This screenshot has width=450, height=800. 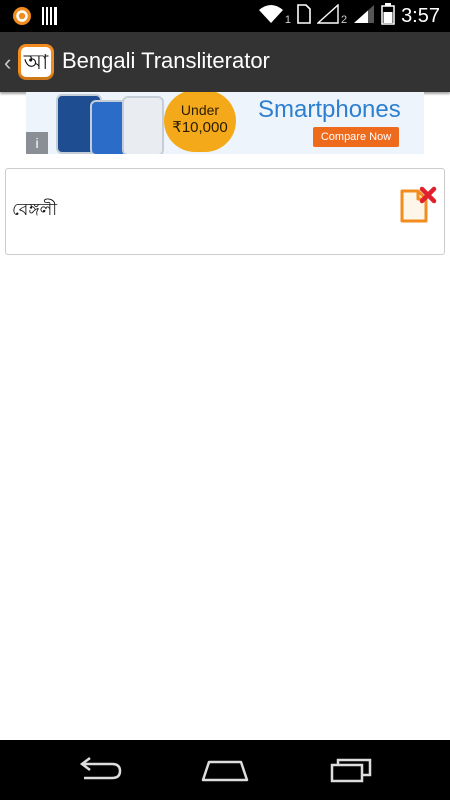 I want to click on status-bar: 1 2 3:57, so click(x=225, y=16).